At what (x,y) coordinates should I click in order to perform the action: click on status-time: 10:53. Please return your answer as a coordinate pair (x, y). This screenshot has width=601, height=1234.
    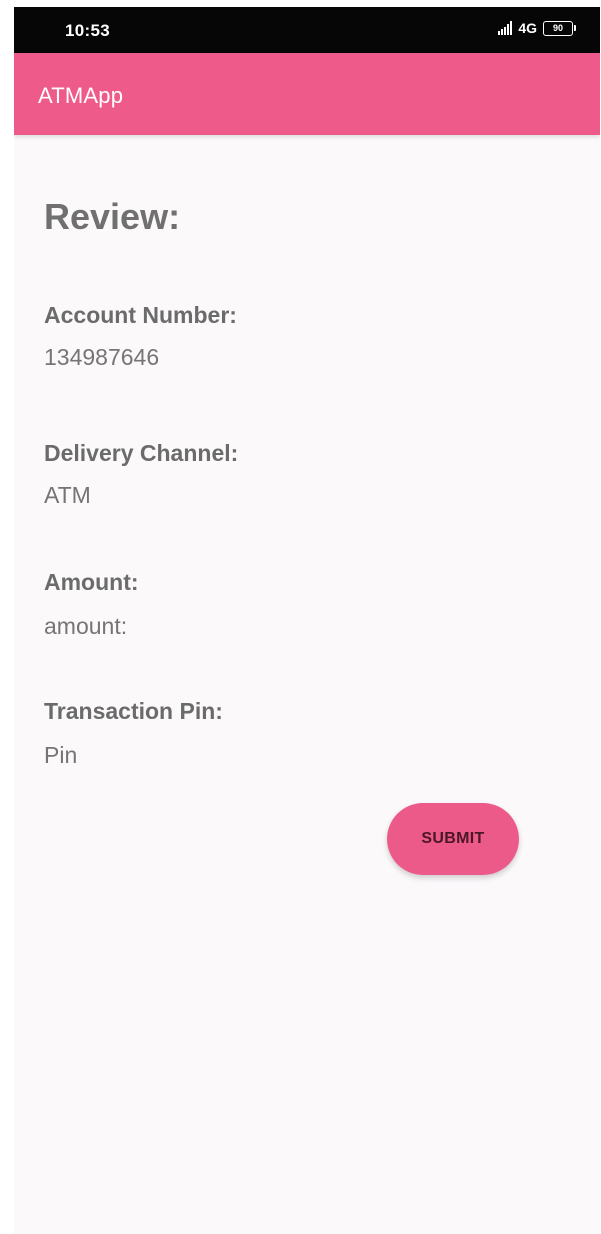
    Looking at the image, I should click on (87, 30).